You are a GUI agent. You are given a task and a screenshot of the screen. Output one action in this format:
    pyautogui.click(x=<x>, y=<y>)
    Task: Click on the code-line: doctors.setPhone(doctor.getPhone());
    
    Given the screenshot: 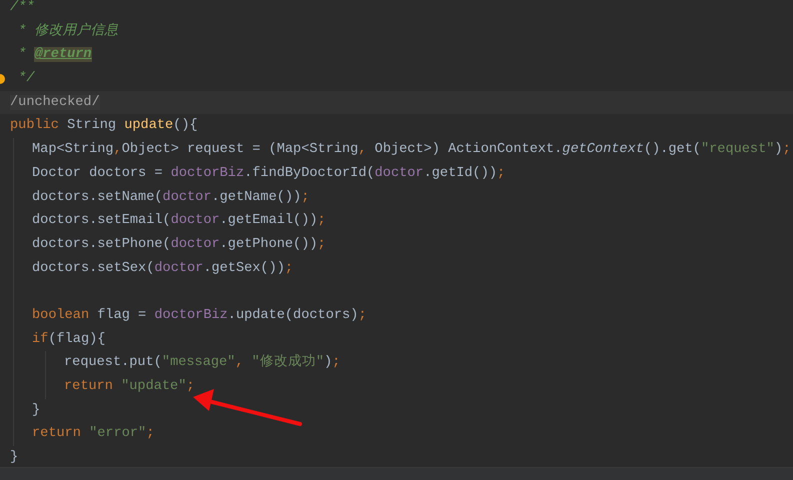 What is the action you would take?
    pyautogui.click(x=179, y=244)
    